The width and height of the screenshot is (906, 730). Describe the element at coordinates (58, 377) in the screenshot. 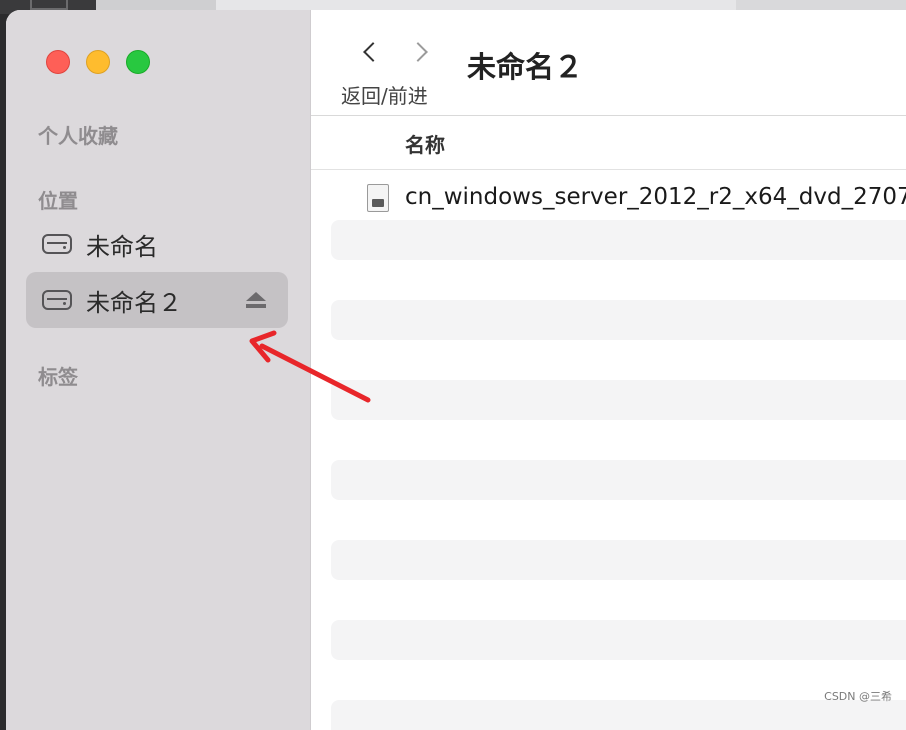

I see `sidebar-section-tags: 标签` at that location.